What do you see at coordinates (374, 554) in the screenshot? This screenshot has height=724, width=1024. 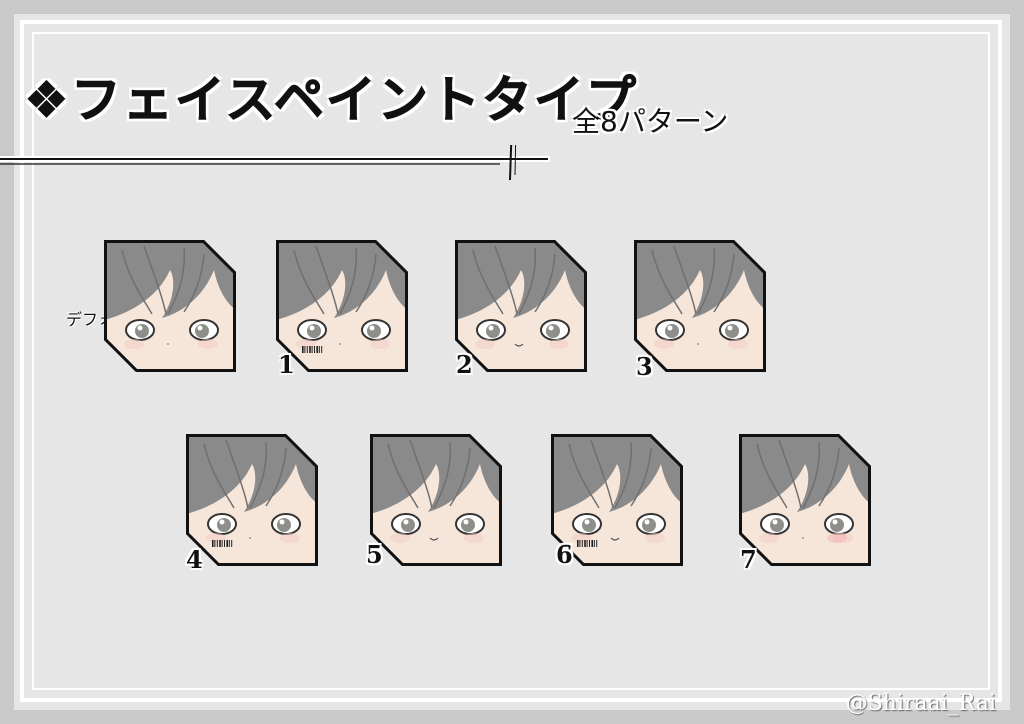 I see `face-label-5: 5` at bounding box center [374, 554].